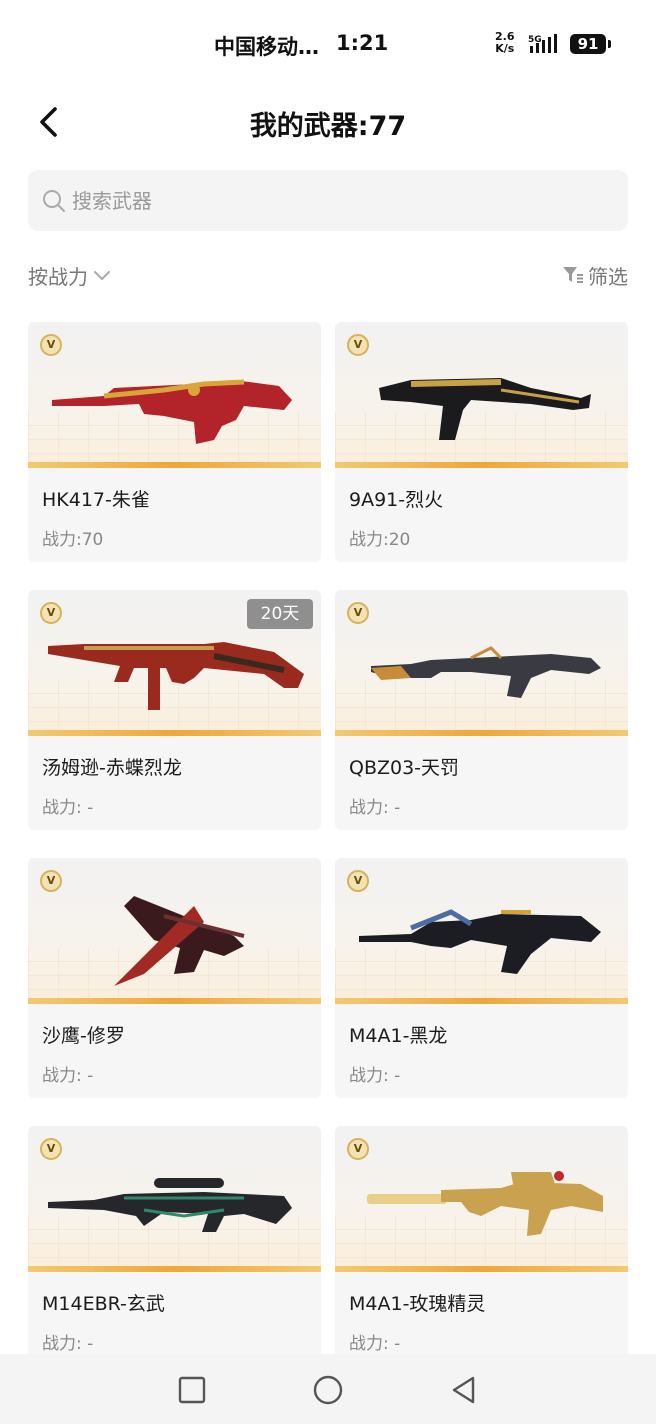 Image resolution: width=656 pixels, height=1424 pixels. Describe the element at coordinates (179, 941) in the screenshot. I see `pistol-icon` at that location.